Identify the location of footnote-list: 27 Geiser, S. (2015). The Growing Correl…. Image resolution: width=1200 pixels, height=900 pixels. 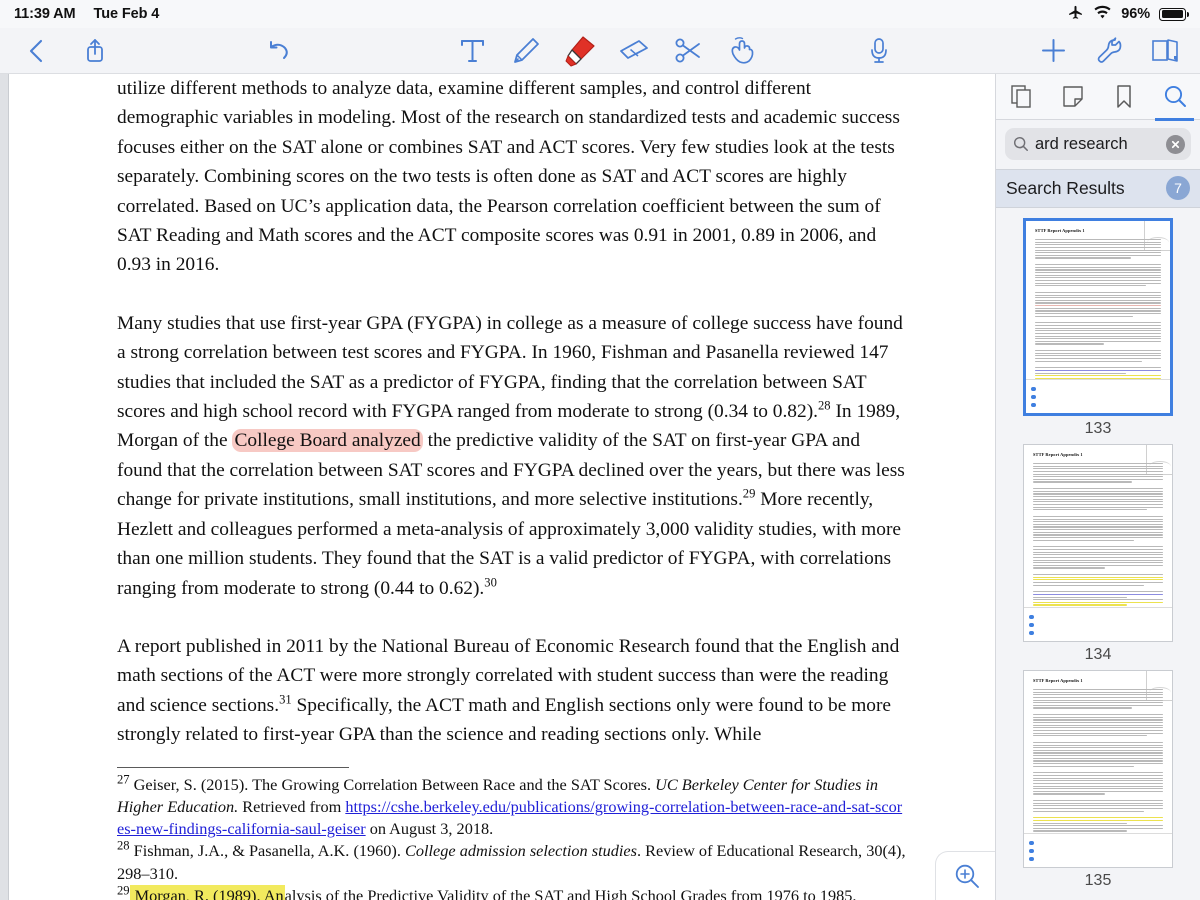
(512, 836).